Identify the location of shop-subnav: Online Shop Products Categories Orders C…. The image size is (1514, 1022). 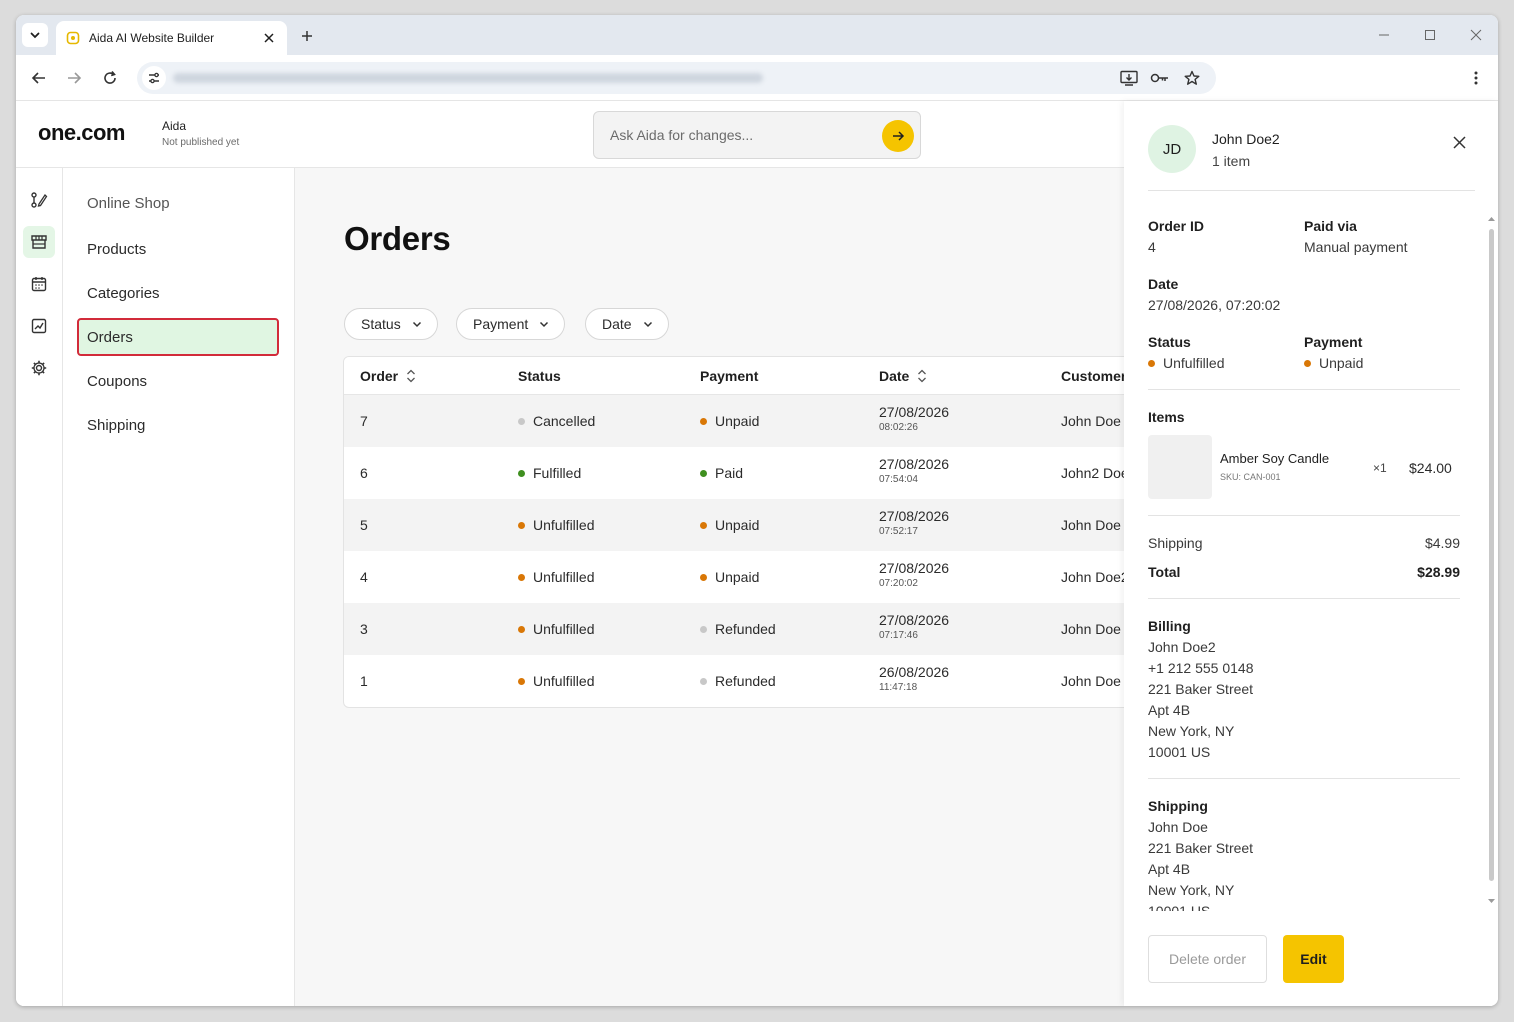
(179, 587).